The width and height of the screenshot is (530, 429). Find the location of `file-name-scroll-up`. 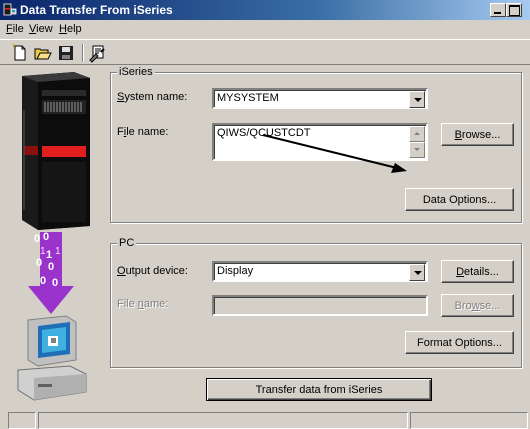

file-name-scroll-up is located at coordinates (417, 134).